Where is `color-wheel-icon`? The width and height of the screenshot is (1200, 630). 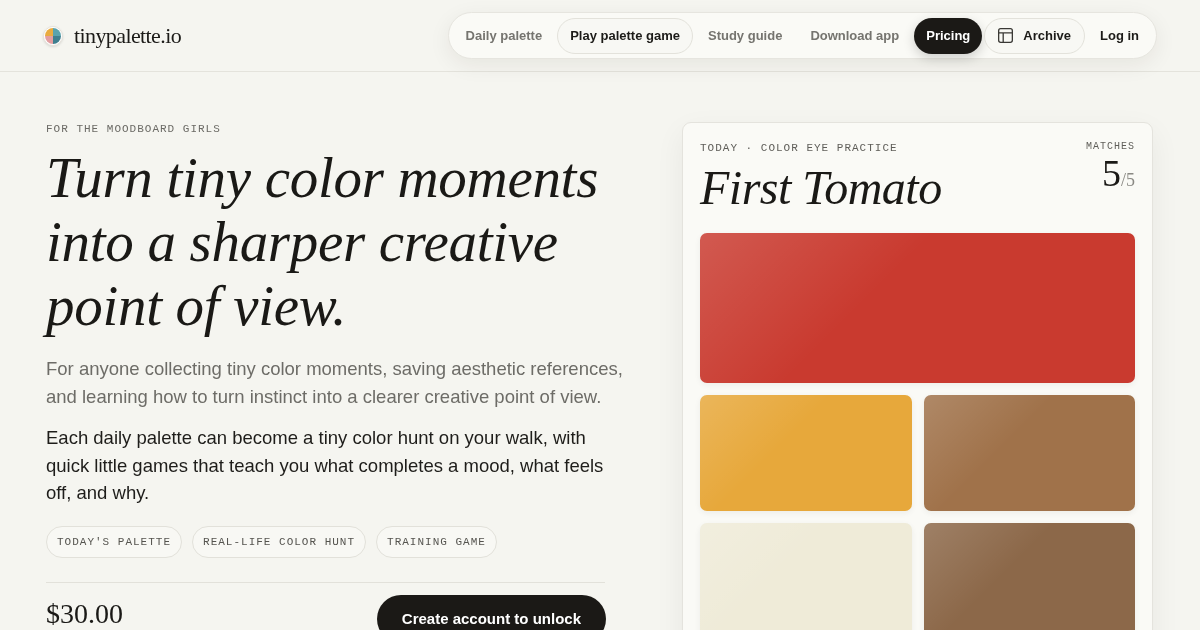 color-wheel-icon is located at coordinates (53, 35).